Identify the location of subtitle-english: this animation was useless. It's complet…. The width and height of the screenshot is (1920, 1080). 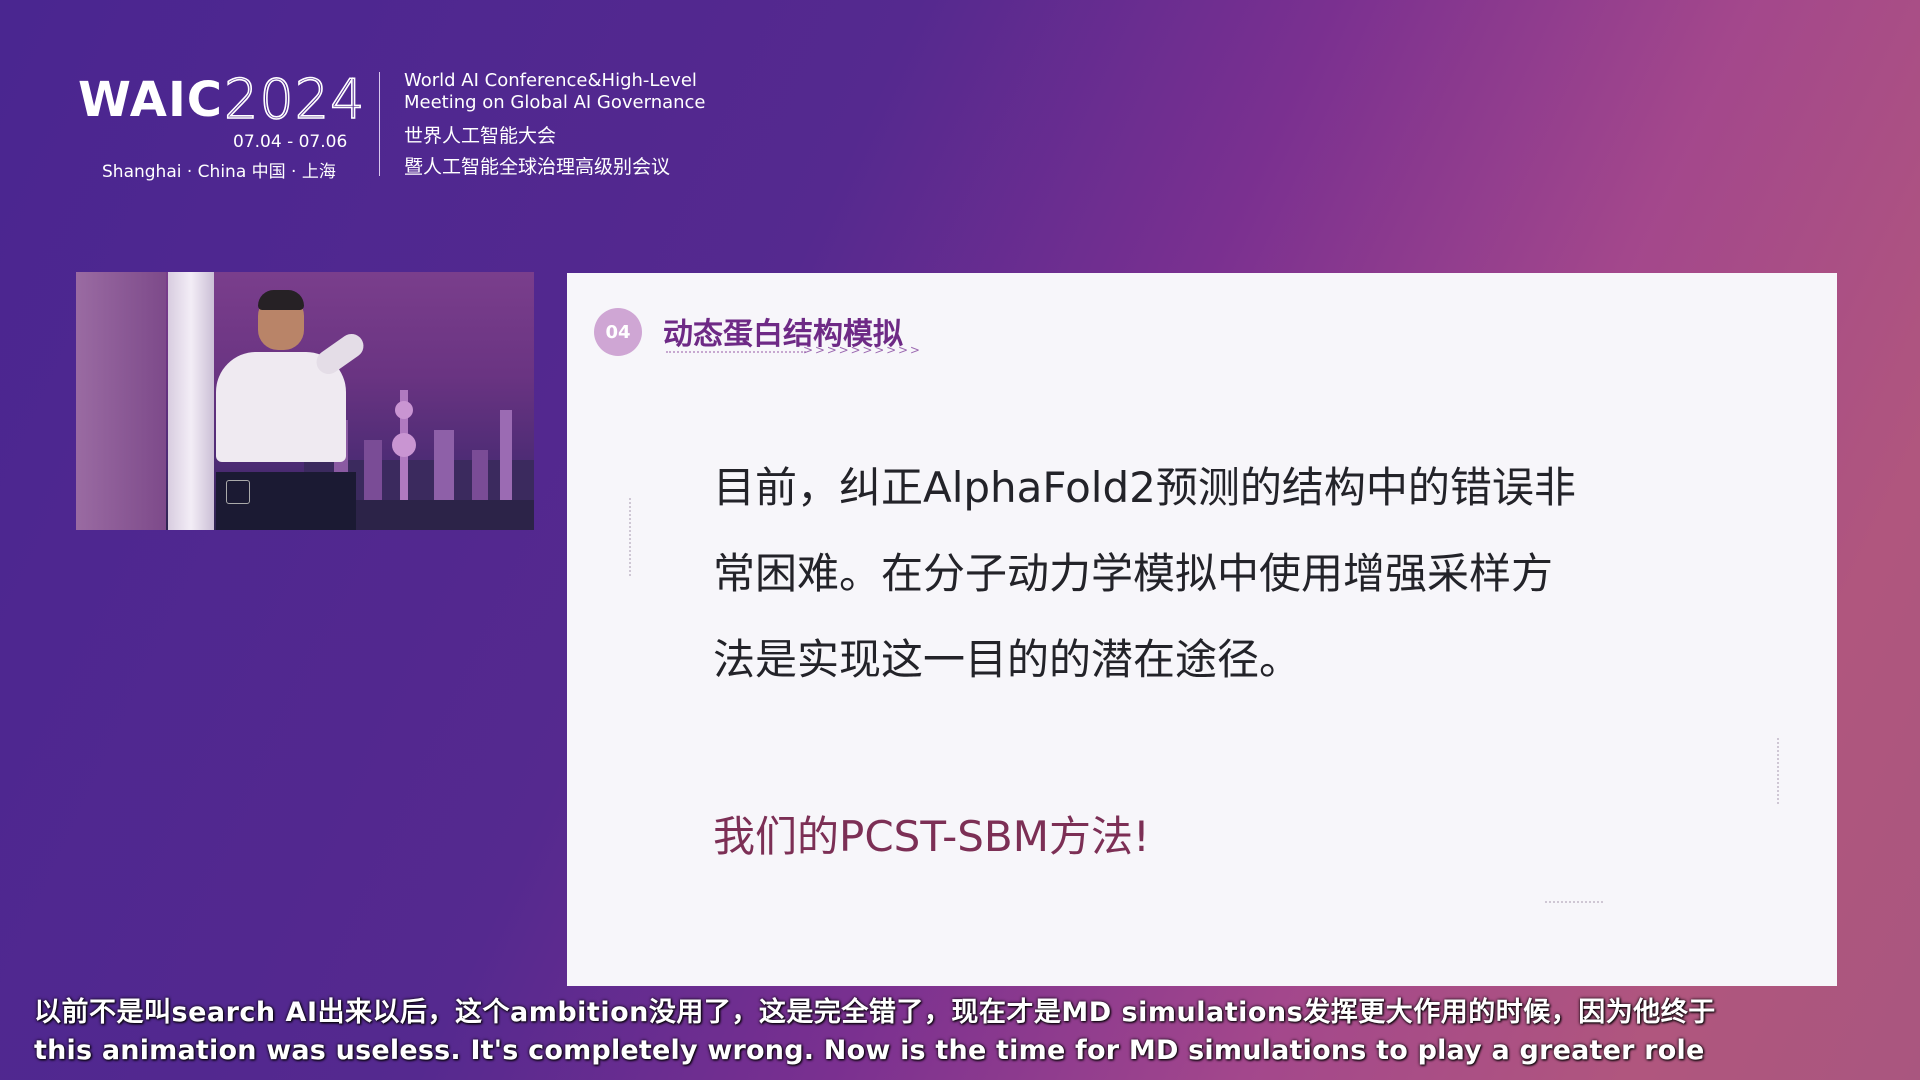
(869, 1050).